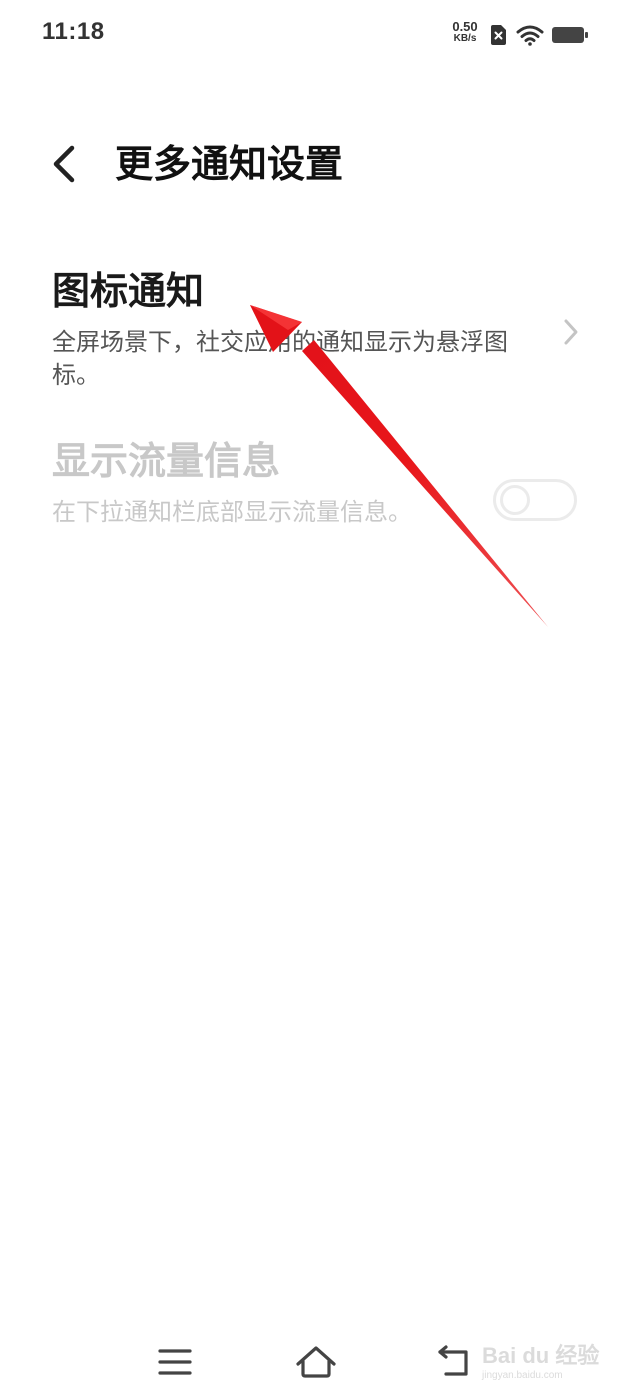 This screenshot has width=630, height=1400. Describe the element at coordinates (465, 38) in the screenshot. I see `network-speed-unit: KB/s` at that location.